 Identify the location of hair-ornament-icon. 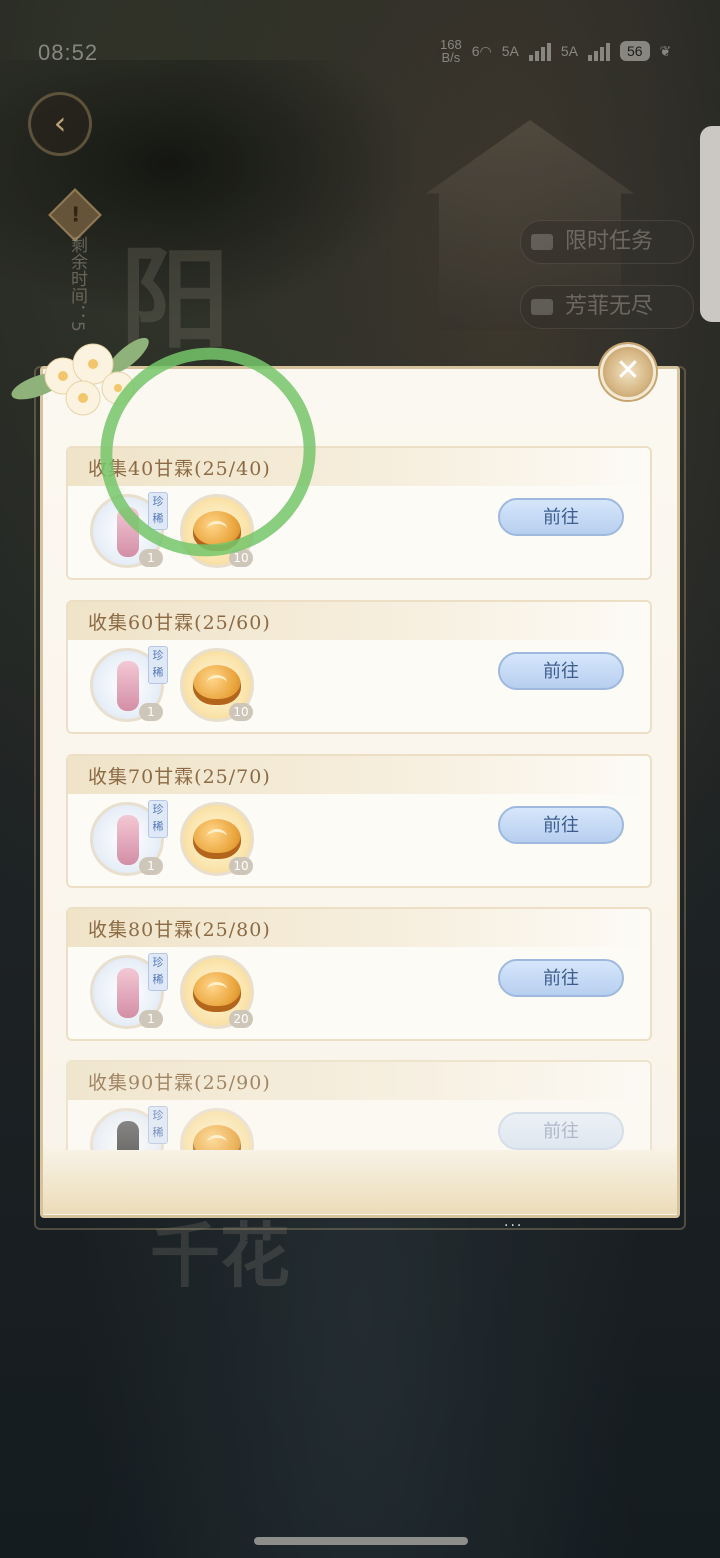
(128, 1135).